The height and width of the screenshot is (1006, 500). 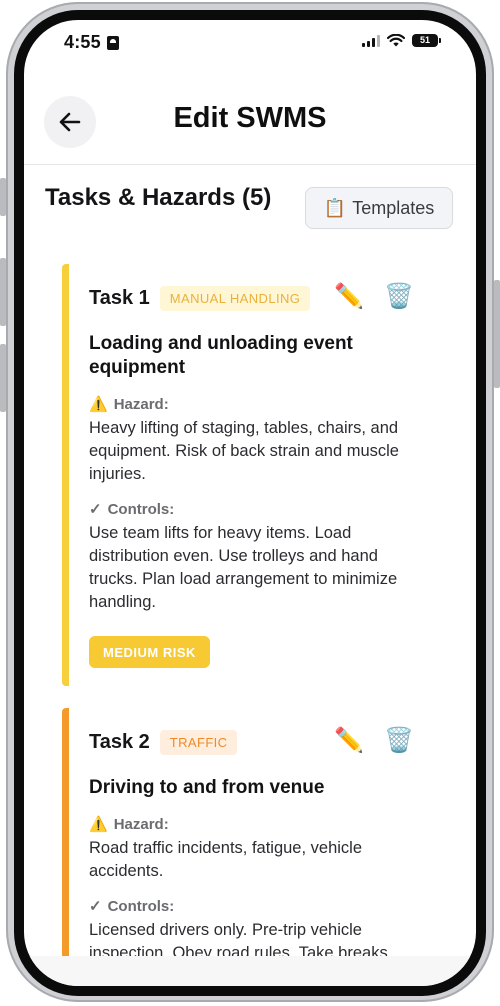 I want to click on task-header: Task 1 MANUAL HANDLING, so click(x=200, y=298).